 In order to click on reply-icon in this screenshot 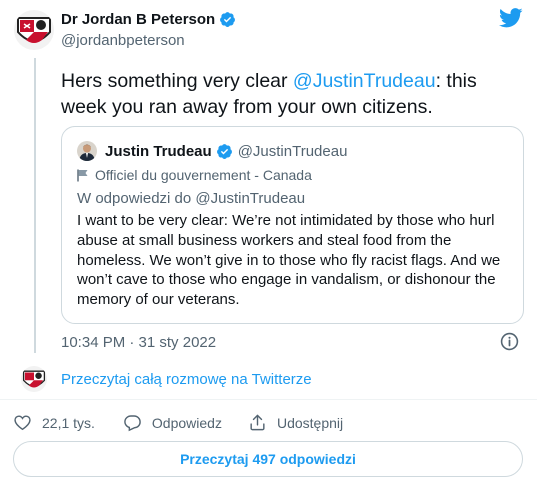, I will do `click(132, 423)`.